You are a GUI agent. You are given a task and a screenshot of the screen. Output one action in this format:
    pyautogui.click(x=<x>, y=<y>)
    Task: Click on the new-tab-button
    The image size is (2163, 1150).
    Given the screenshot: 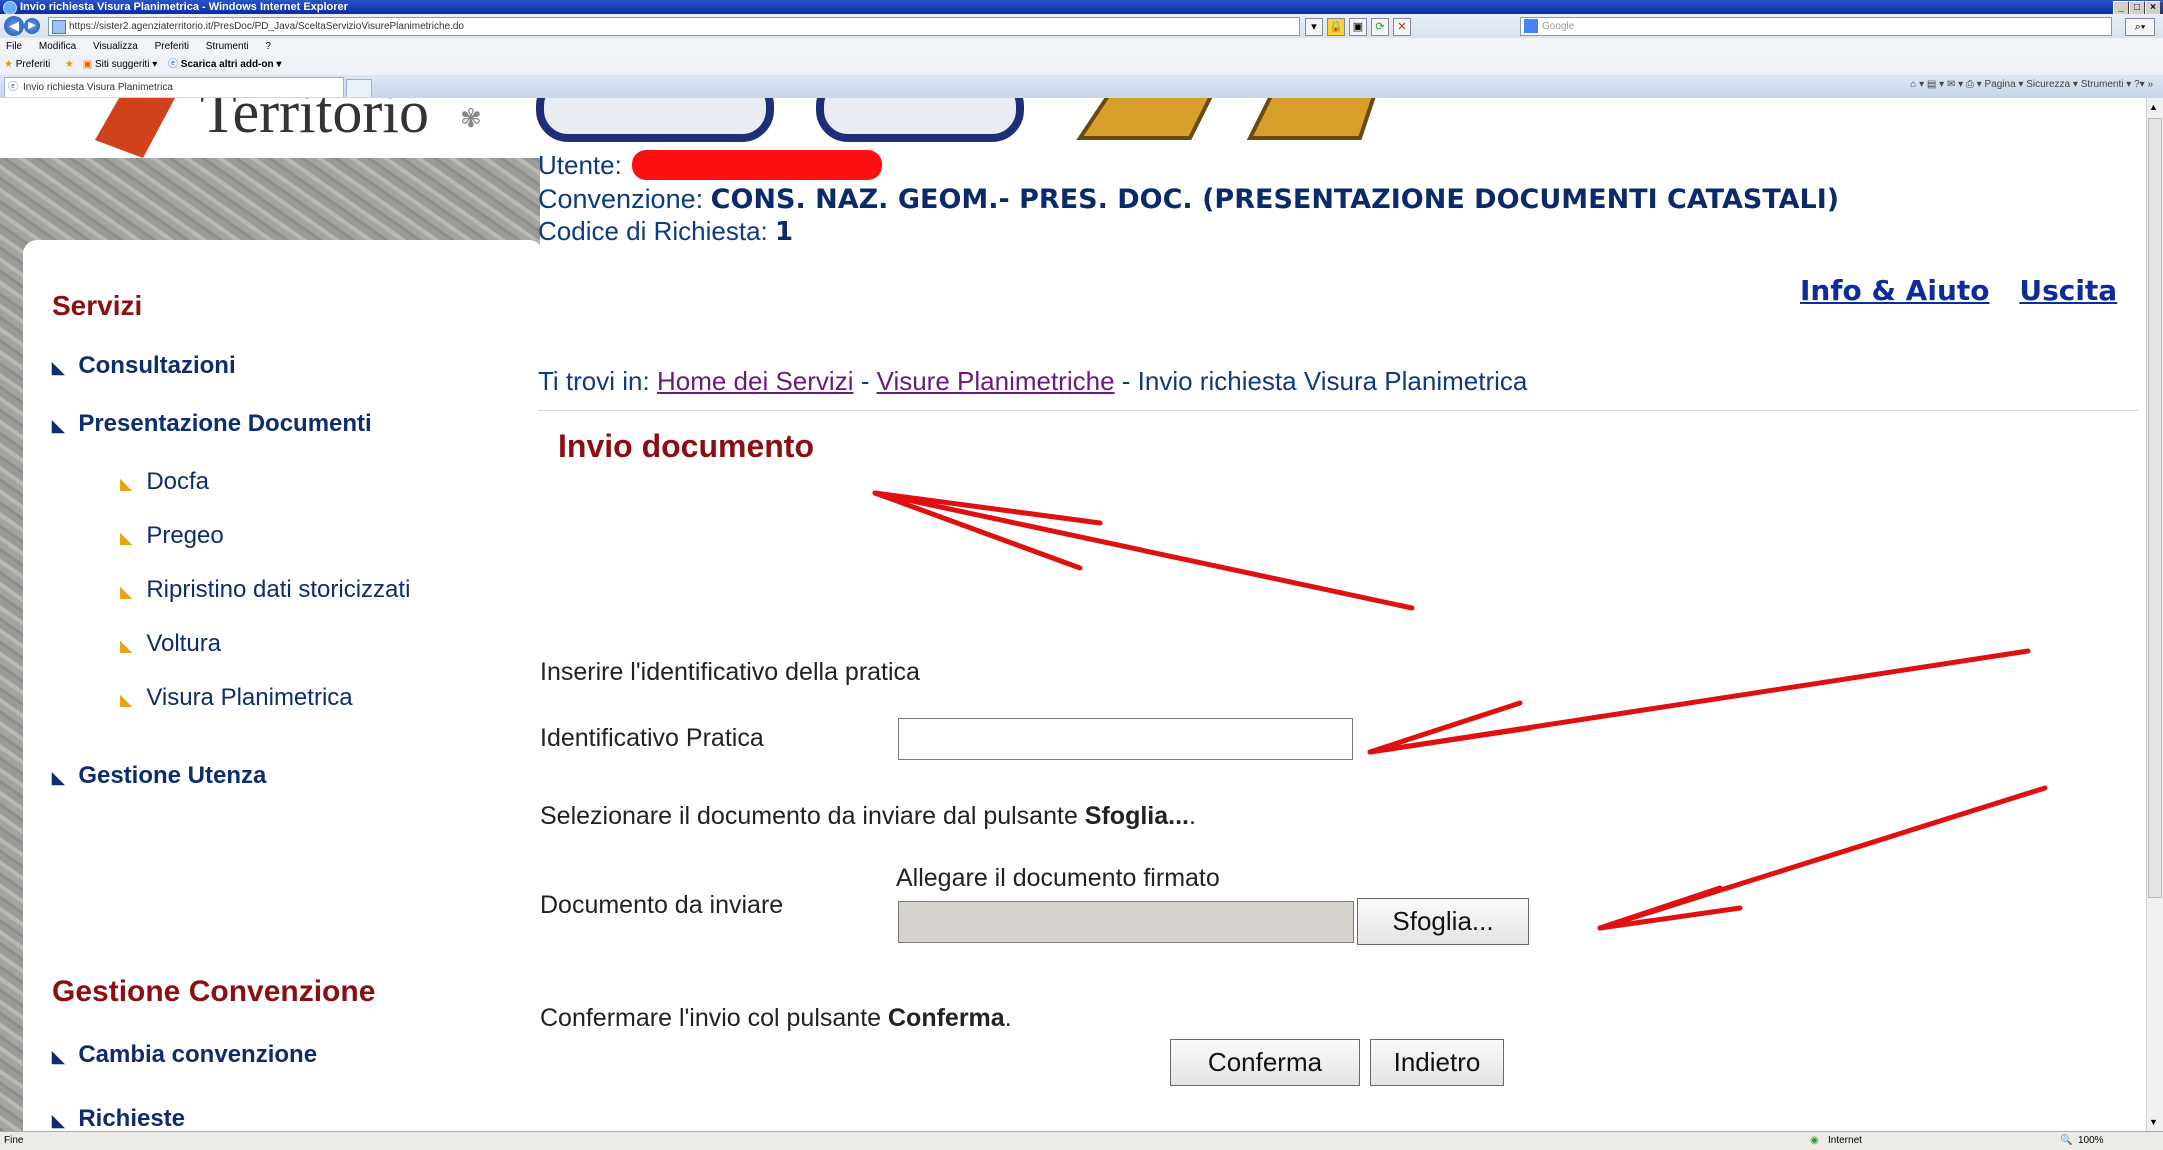 What is the action you would take?
    pyautogui.click(x=359, y=88)
    